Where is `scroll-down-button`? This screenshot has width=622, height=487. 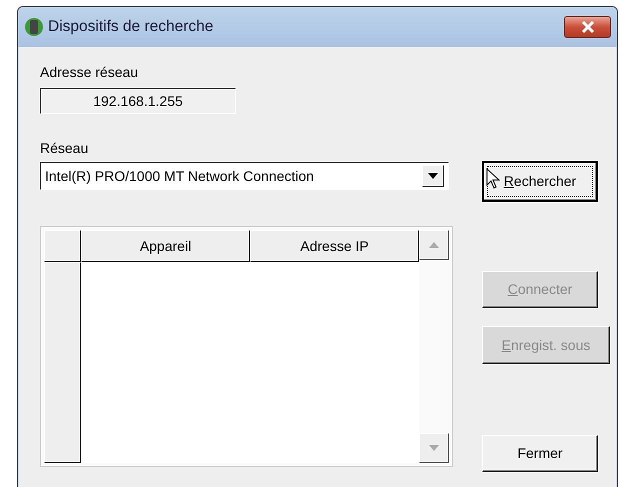 scroll-down-button is located at coordinates (434, 448).